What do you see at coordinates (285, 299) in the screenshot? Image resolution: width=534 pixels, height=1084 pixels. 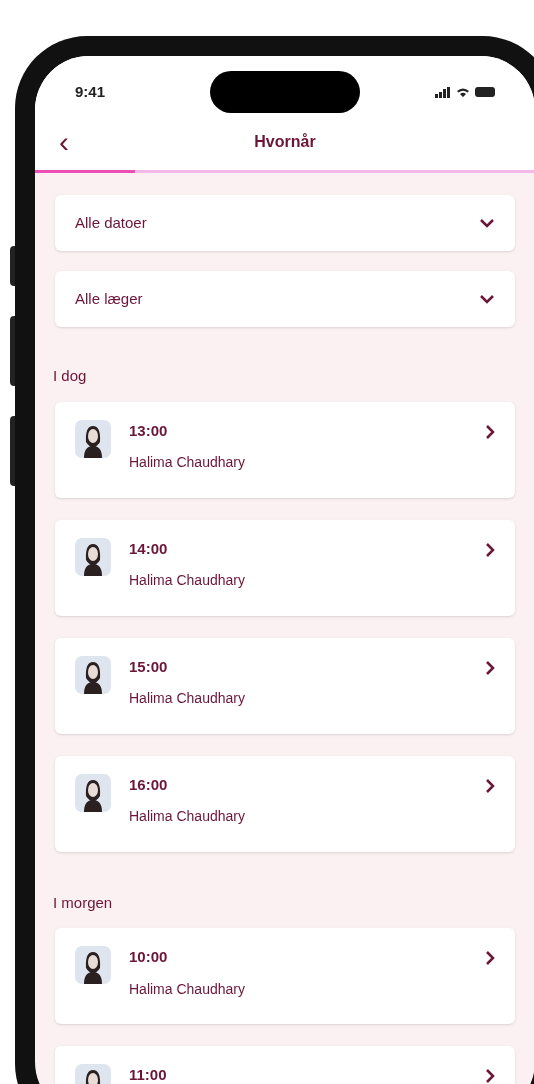 I see `filter-dropdown: Alle læger` at bounding box center [285, 299].